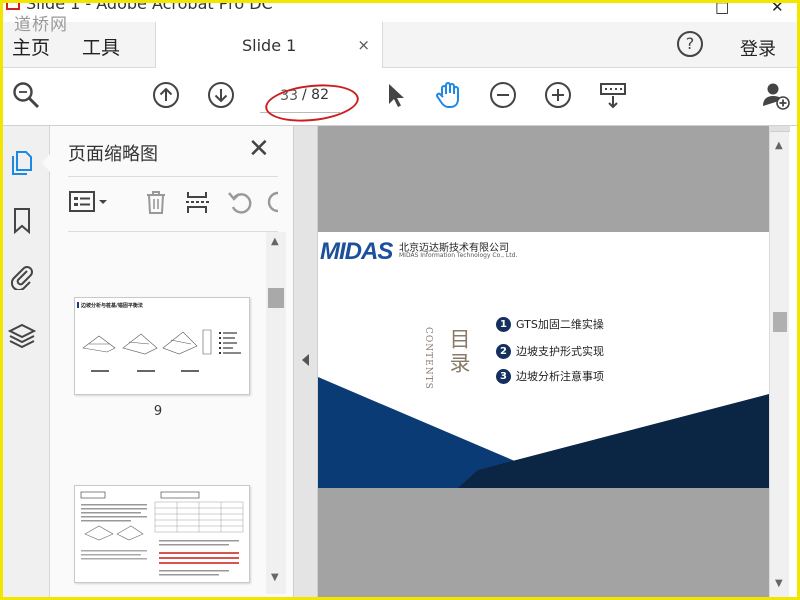 The image size is (800, 600). I want to click on agenda-item: 1 GTS加固二维实操, so click(550, 324).